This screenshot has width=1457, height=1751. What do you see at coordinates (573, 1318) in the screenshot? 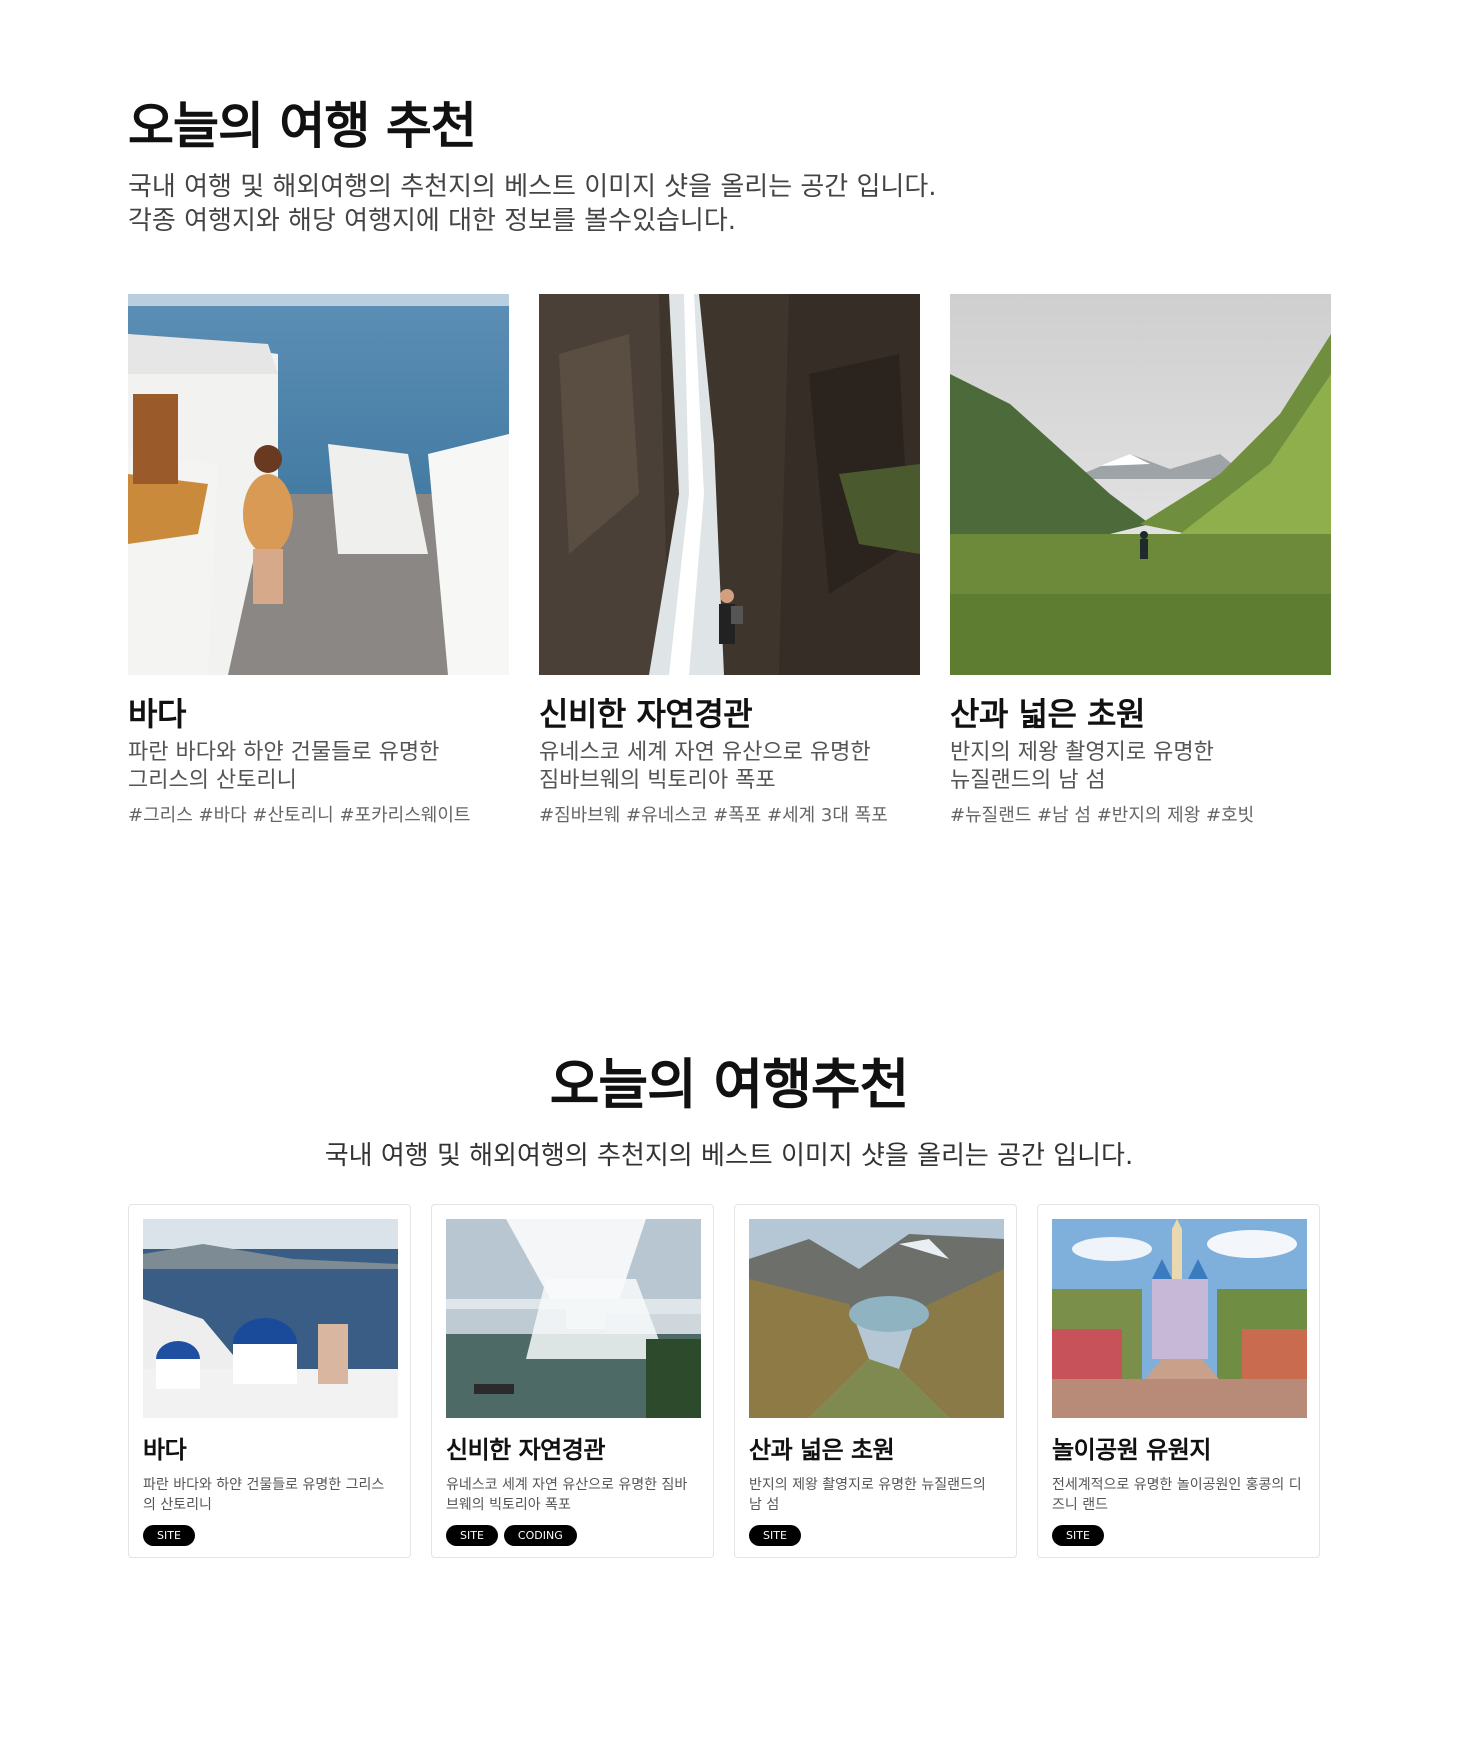
I see `niagara-falls-photo` at bounding box center [573, 1318].